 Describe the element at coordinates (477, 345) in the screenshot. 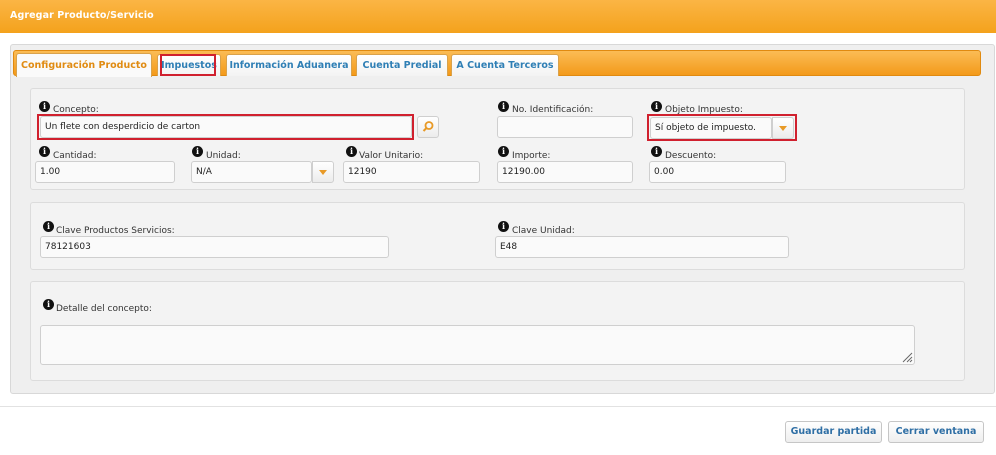

I see `detalle-textarea` at that location.